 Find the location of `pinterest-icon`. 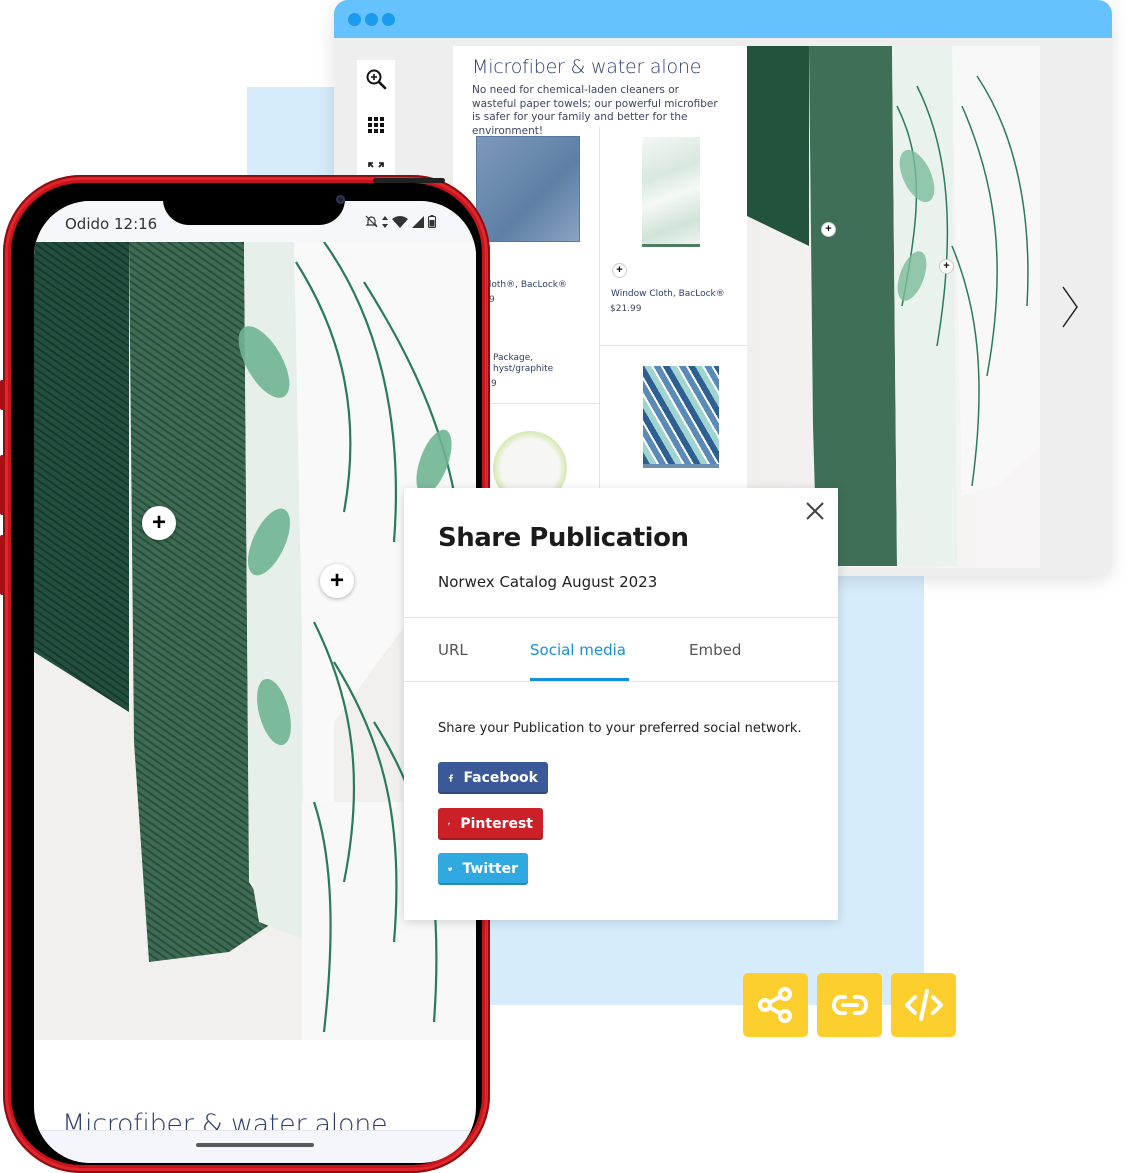

pinterest-icon is located at coordinates (449, 824).